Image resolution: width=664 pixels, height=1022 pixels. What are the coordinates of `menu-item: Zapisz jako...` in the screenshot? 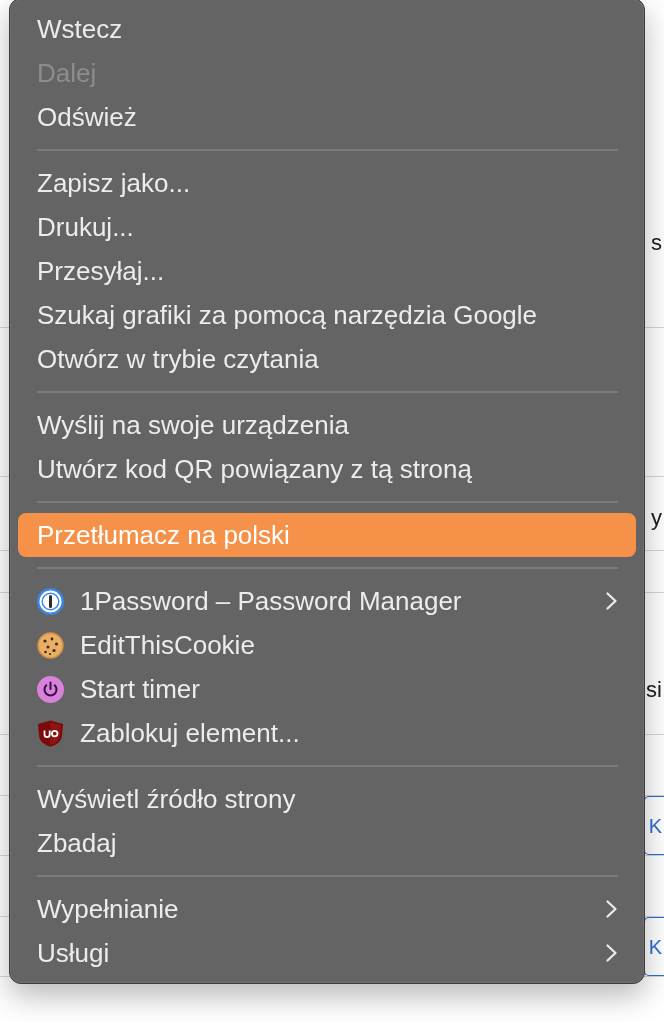 It's located at (327, 183).